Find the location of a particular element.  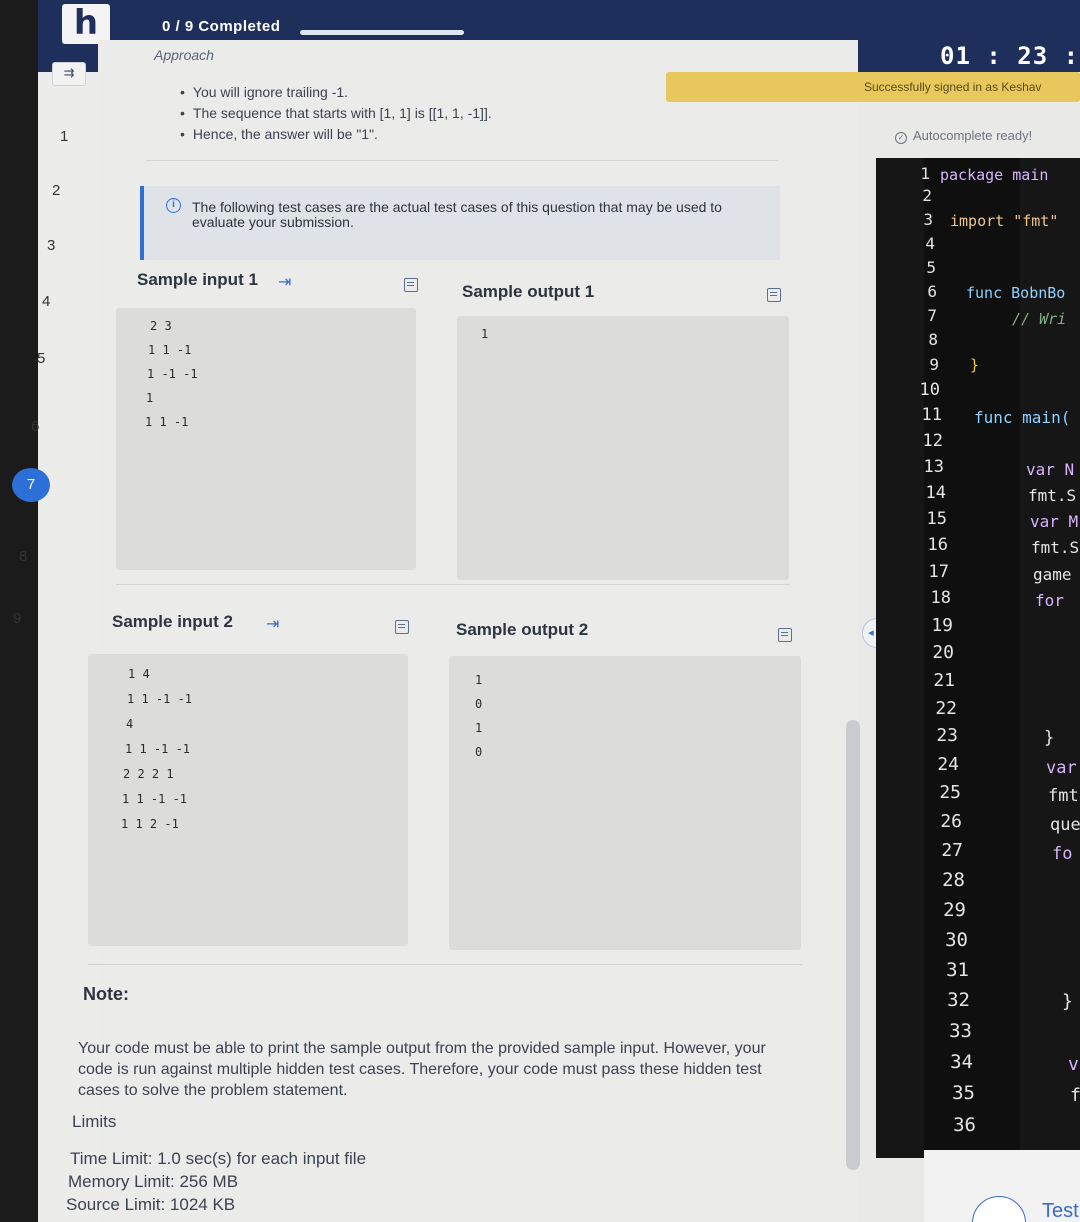

code-line: func BobnBo is located at coordinates (1016, 293).